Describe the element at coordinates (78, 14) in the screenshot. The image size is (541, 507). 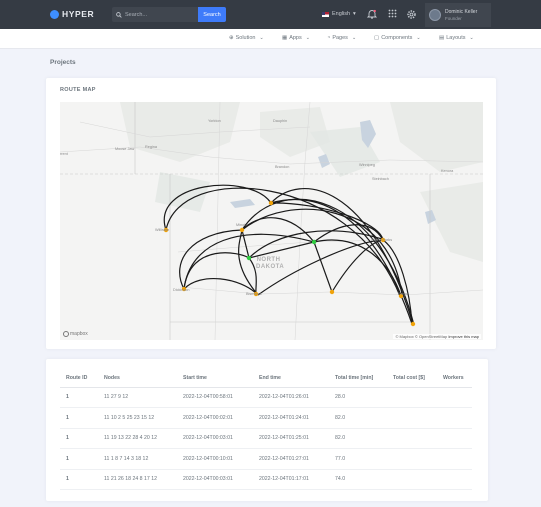
I see `brand-name: HYPER` at that location.